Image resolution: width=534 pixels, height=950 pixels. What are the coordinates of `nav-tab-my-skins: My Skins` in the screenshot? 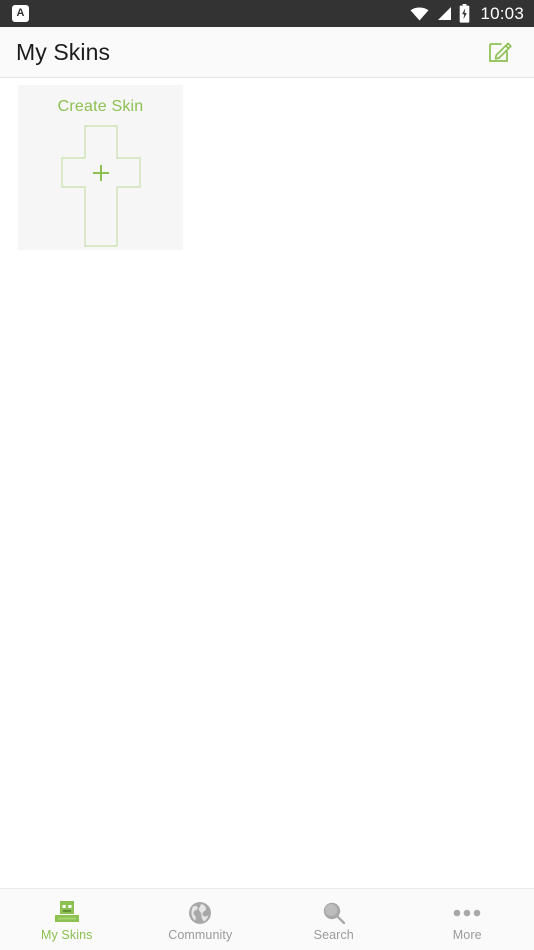 It's located at (67, 919).